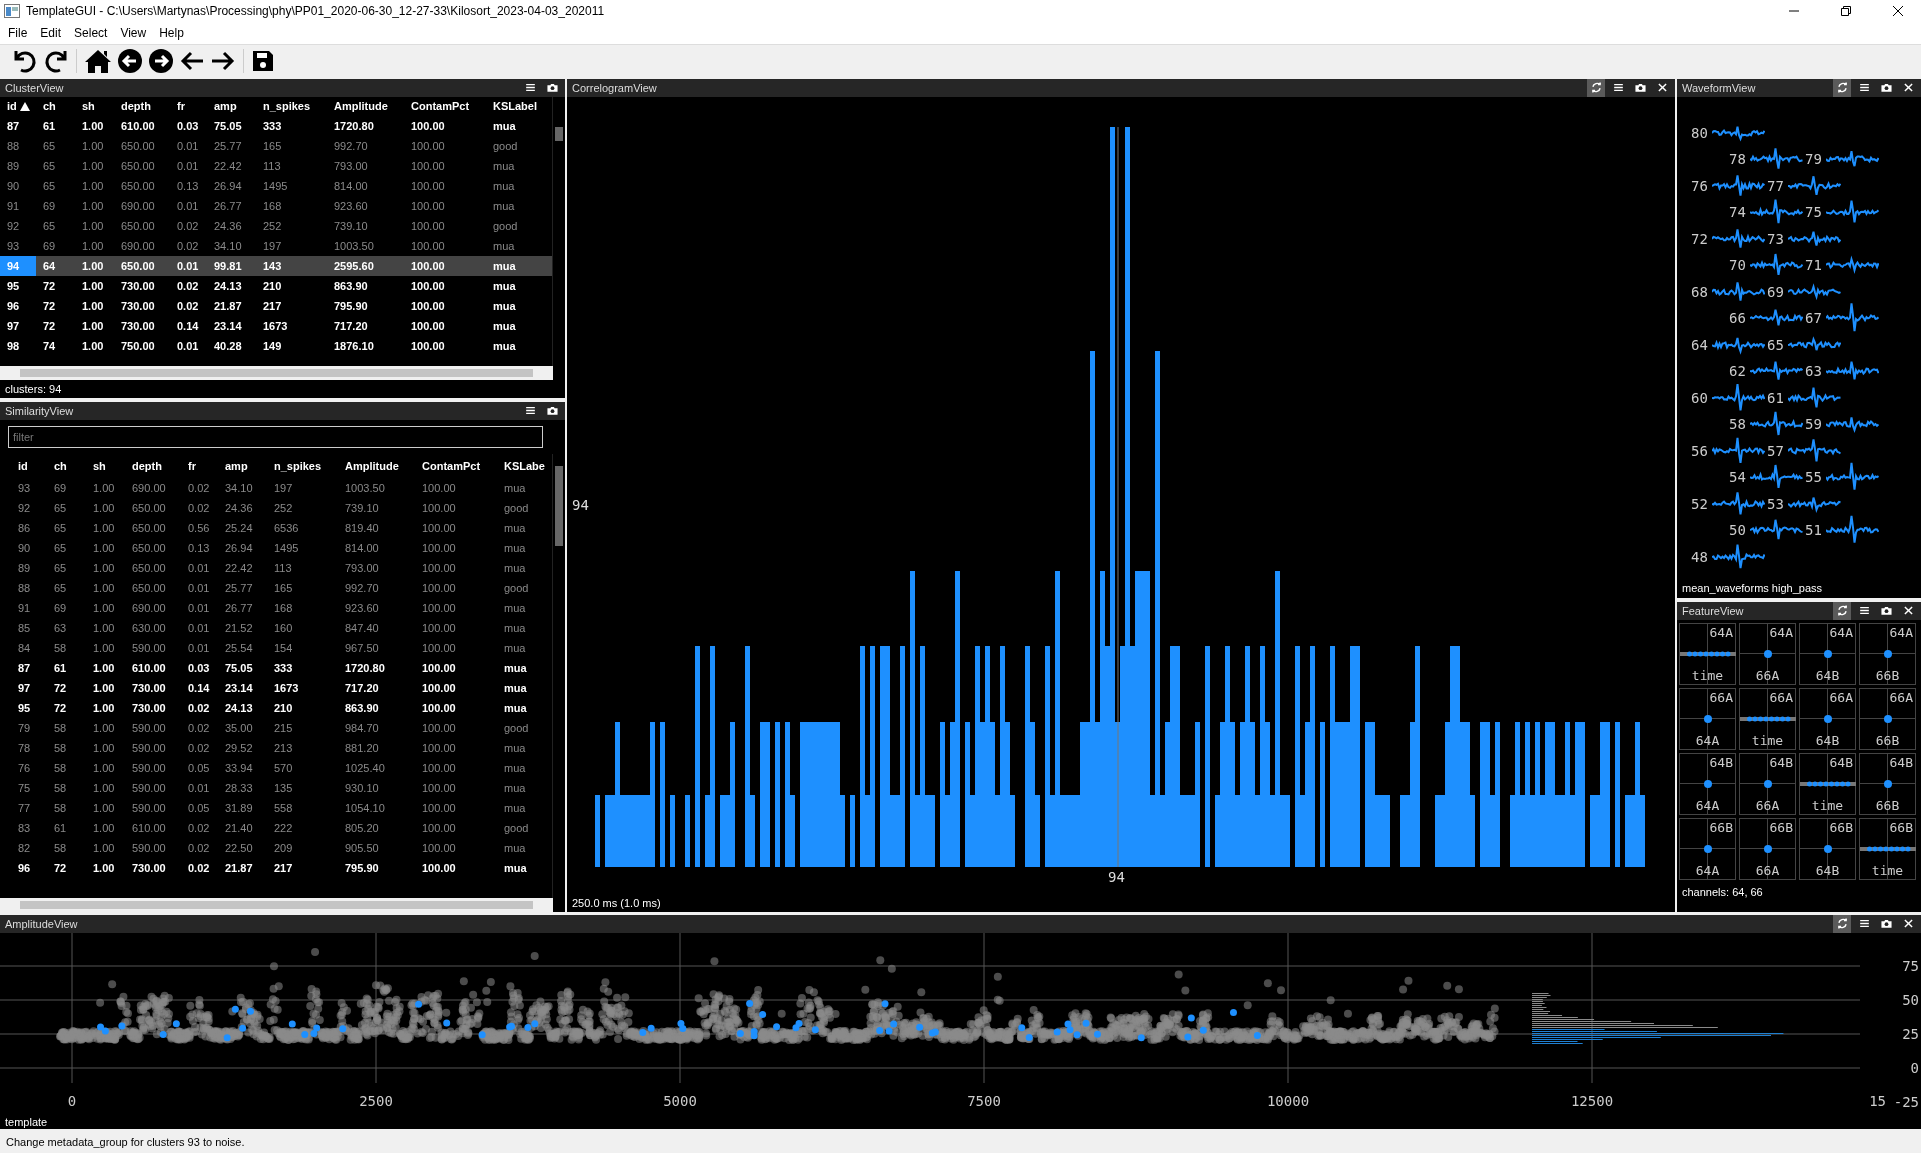 This screenshot has width=1921, height=1153. Describe the element at coordinates (1827, 783) in the screenshot. I see `feature-plot: 64B time` at that location.